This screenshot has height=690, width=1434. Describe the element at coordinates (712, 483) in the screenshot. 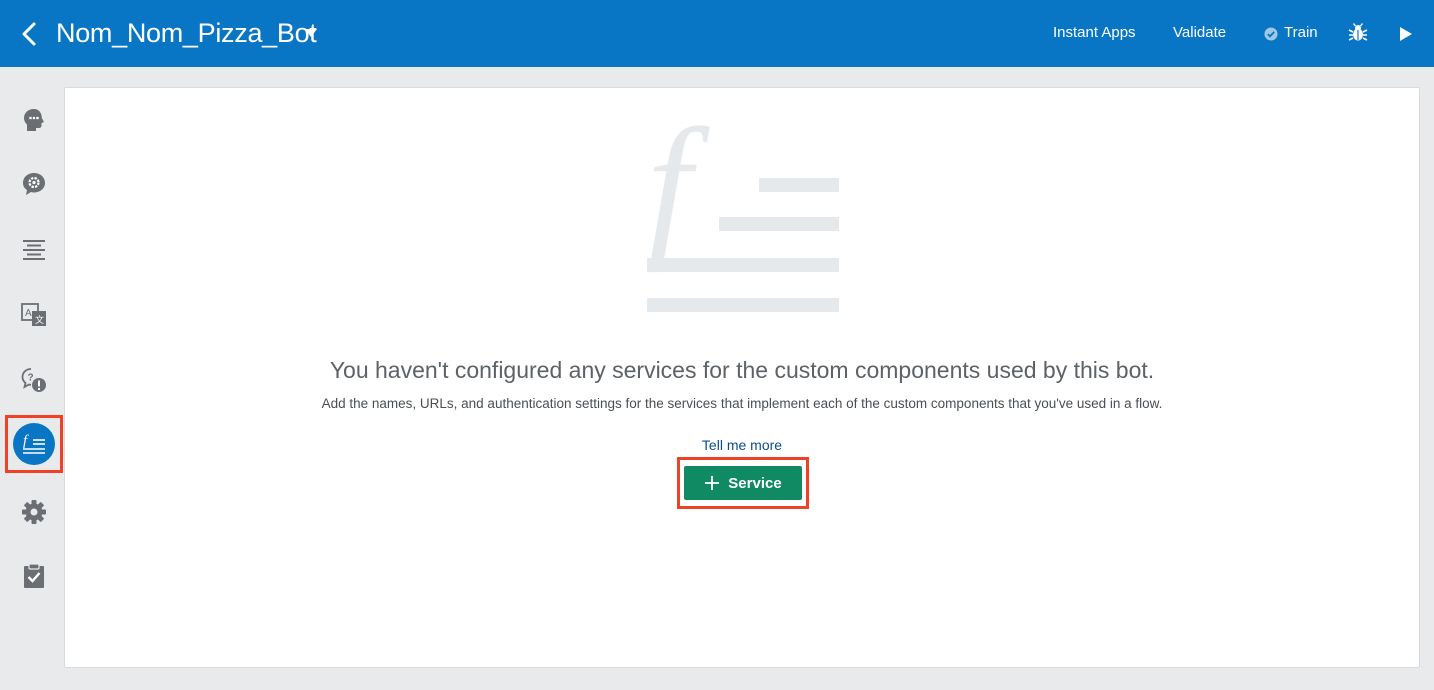

I see `plus-icon` at that location.